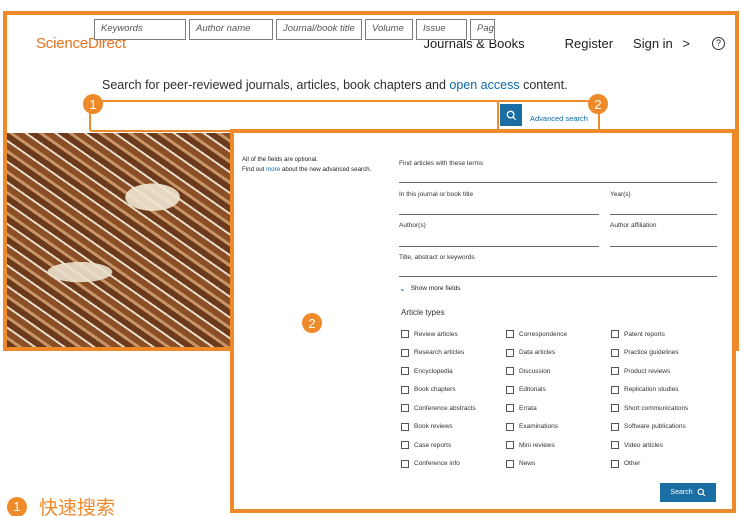 The height and width of the screenshot is (516, 741). I want to click on article-type-checkbox: Correspondence, so click(536, 334).